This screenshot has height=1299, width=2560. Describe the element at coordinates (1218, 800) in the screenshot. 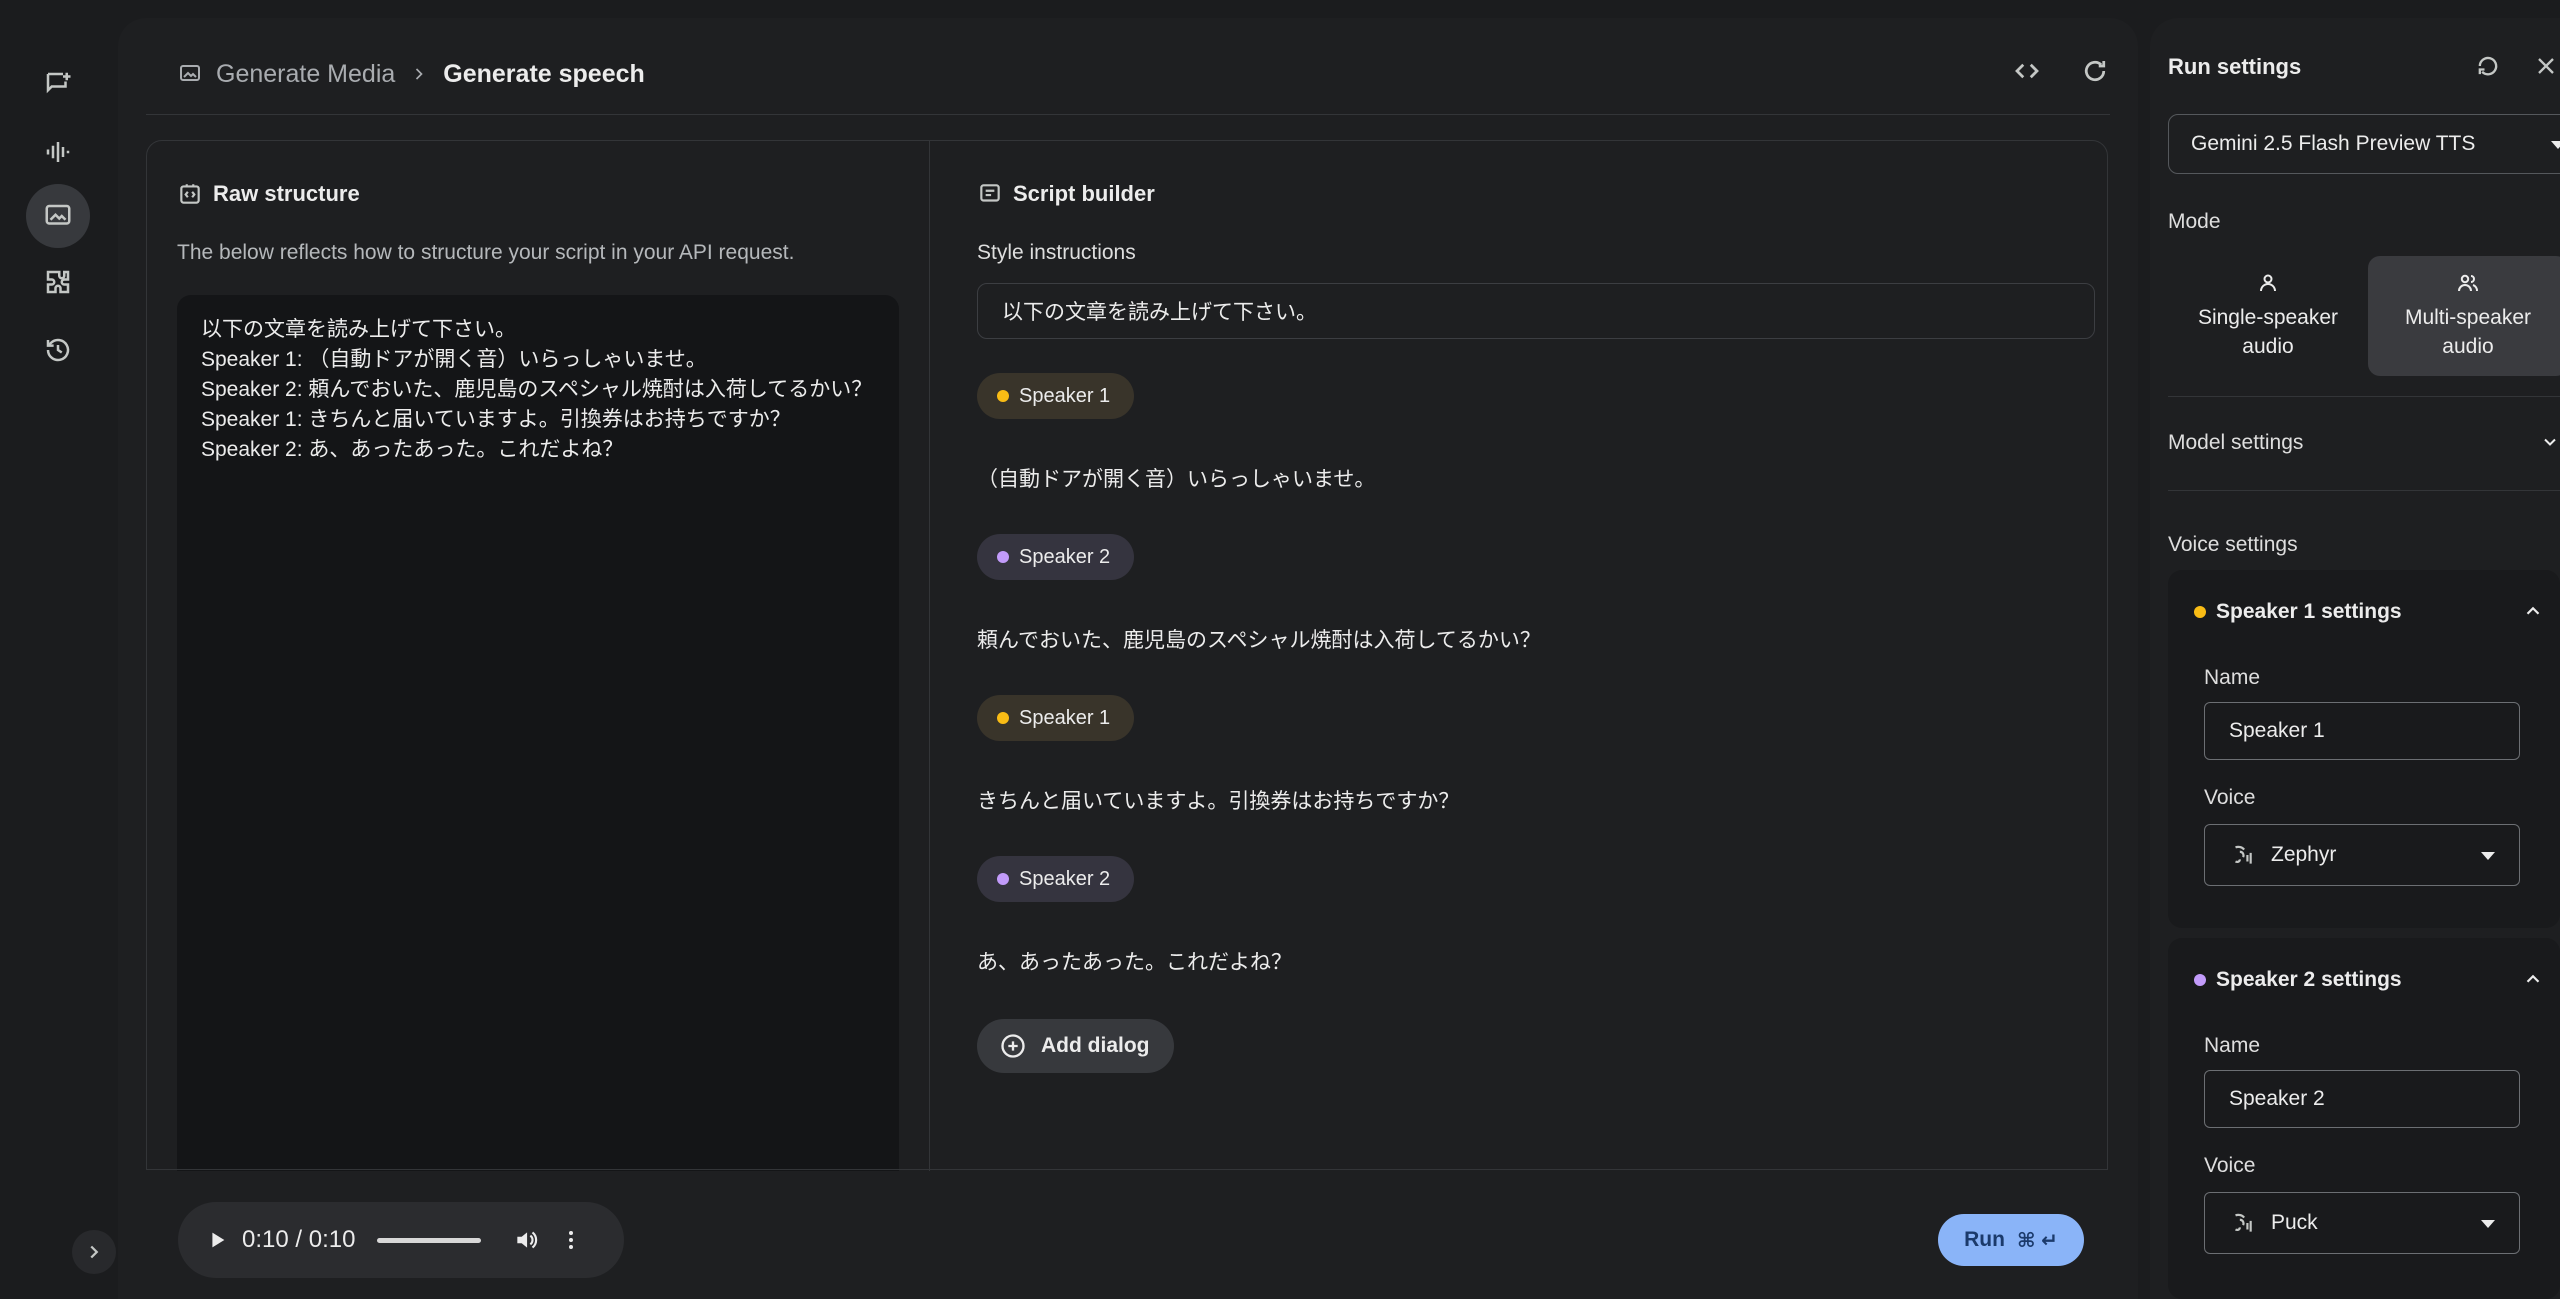

I see `dialog-text: きちんと届いていますよ。引換券はお持ちですか？` at that location.